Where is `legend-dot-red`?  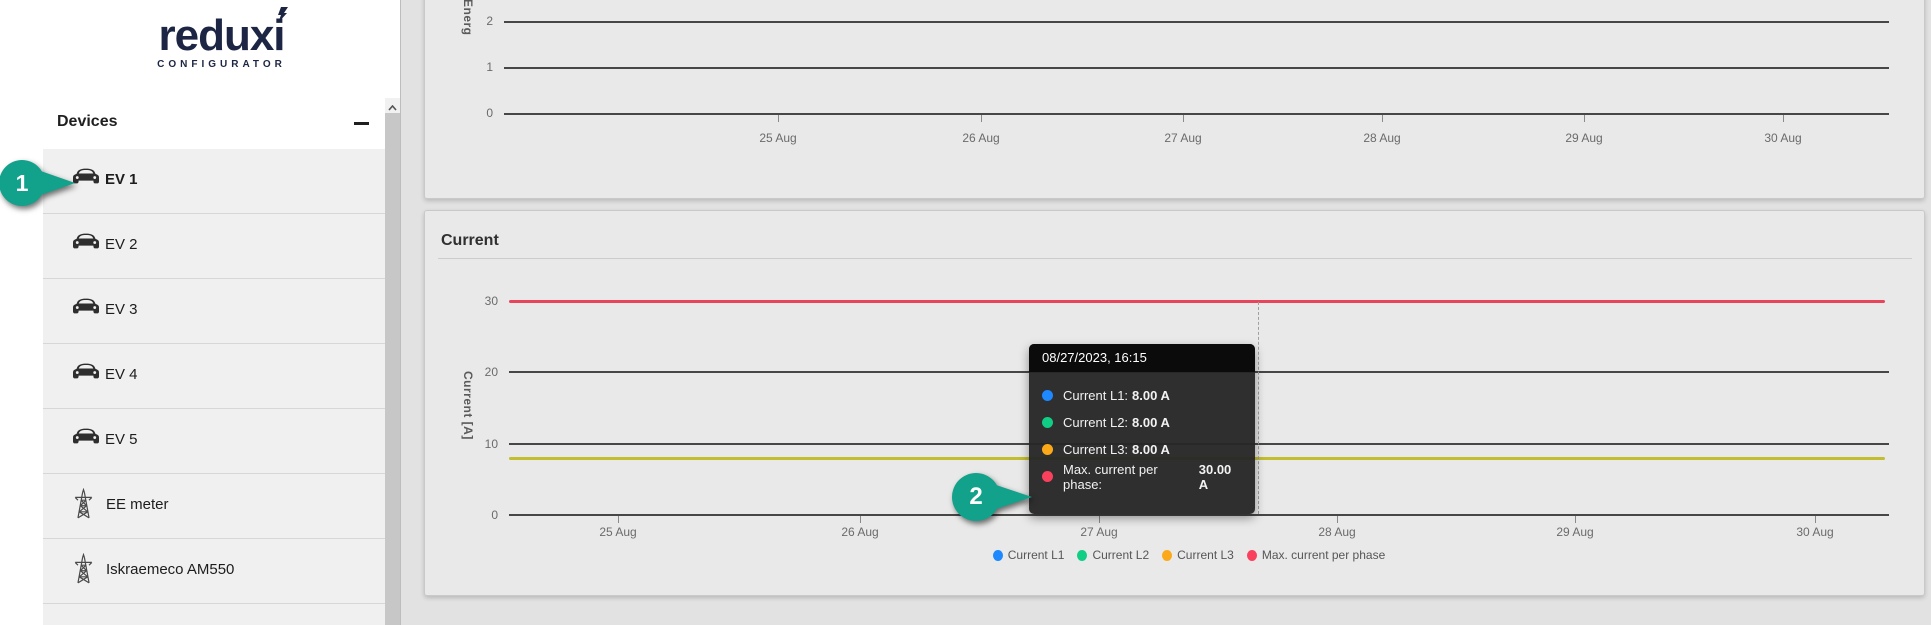
legend-dot-red is located at coordinates (1251, 555).